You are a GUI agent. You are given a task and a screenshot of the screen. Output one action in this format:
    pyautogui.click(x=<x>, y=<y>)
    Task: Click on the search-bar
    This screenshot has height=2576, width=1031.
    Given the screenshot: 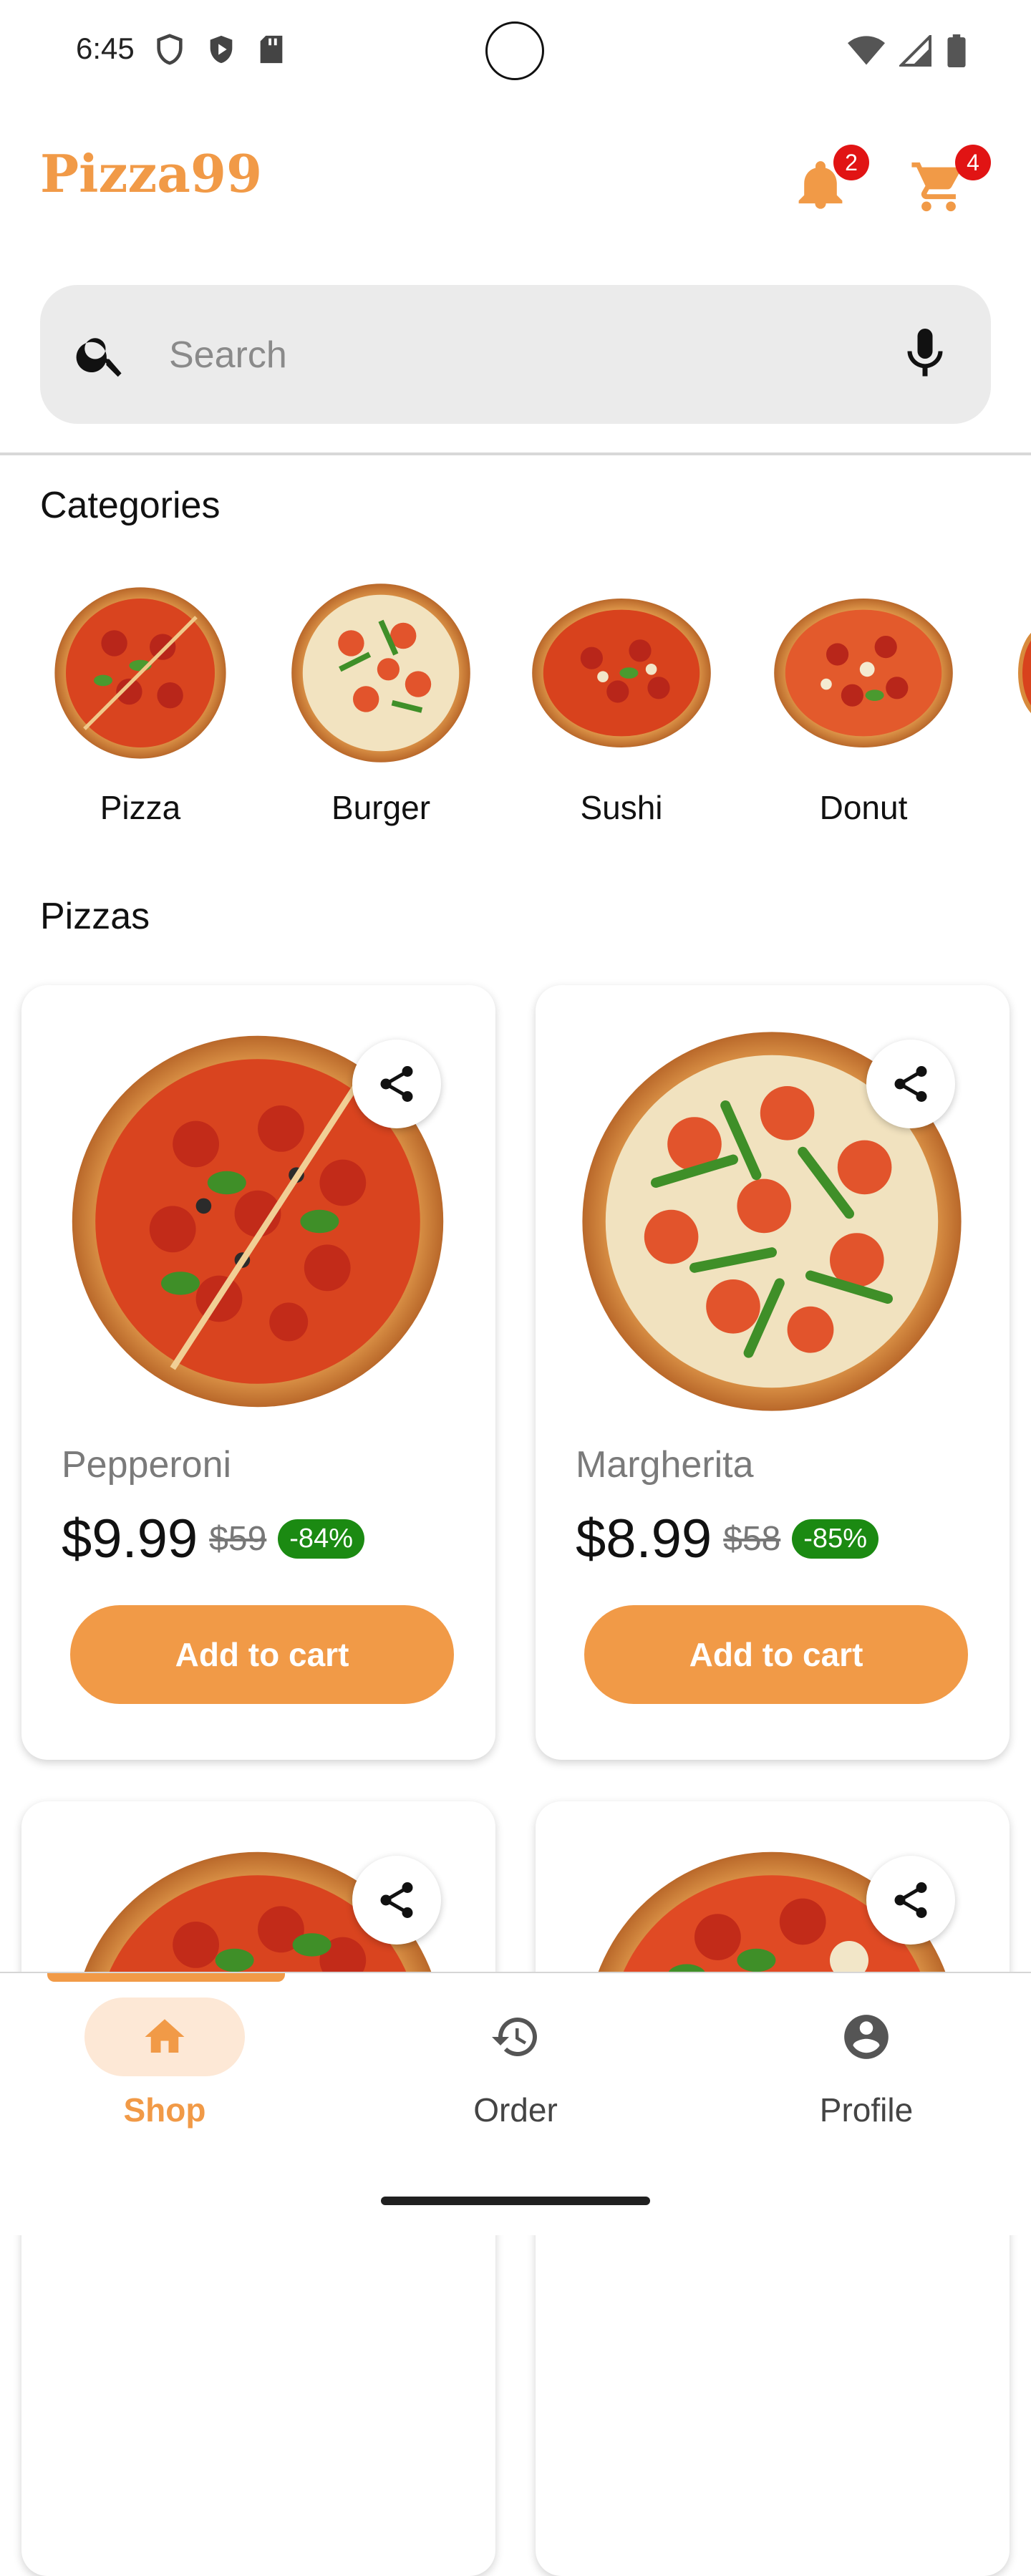 What is the action you would take?
    pyautogui.click(x=516, y=355)
    